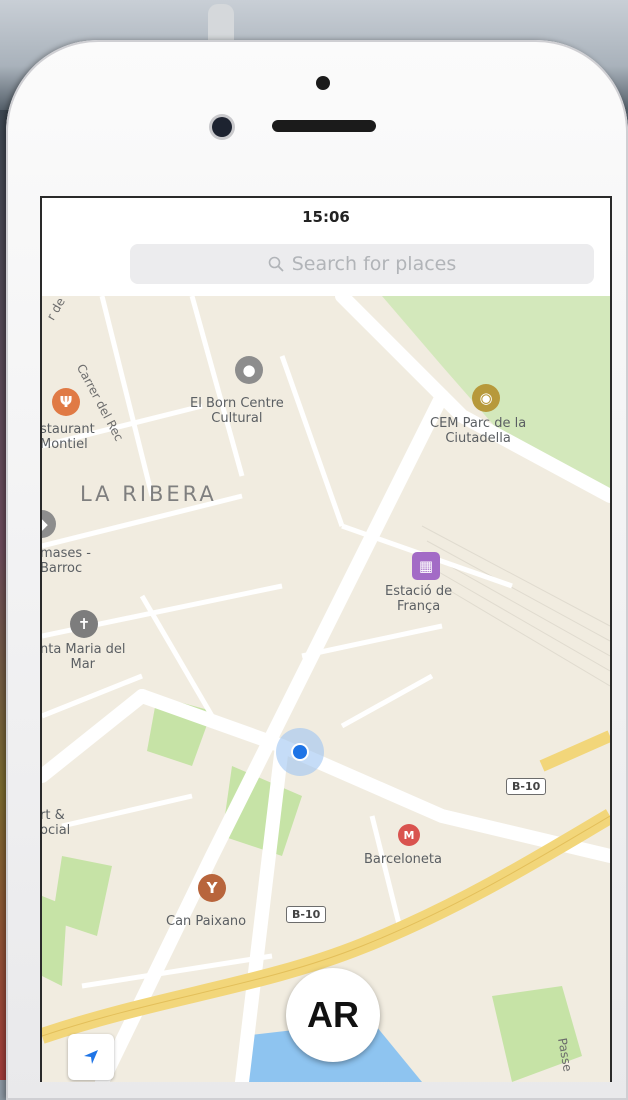  Describe the element at coordinates (526, 786) in the screenshot. I see `road-shield-b10-east: B-10` at that location.